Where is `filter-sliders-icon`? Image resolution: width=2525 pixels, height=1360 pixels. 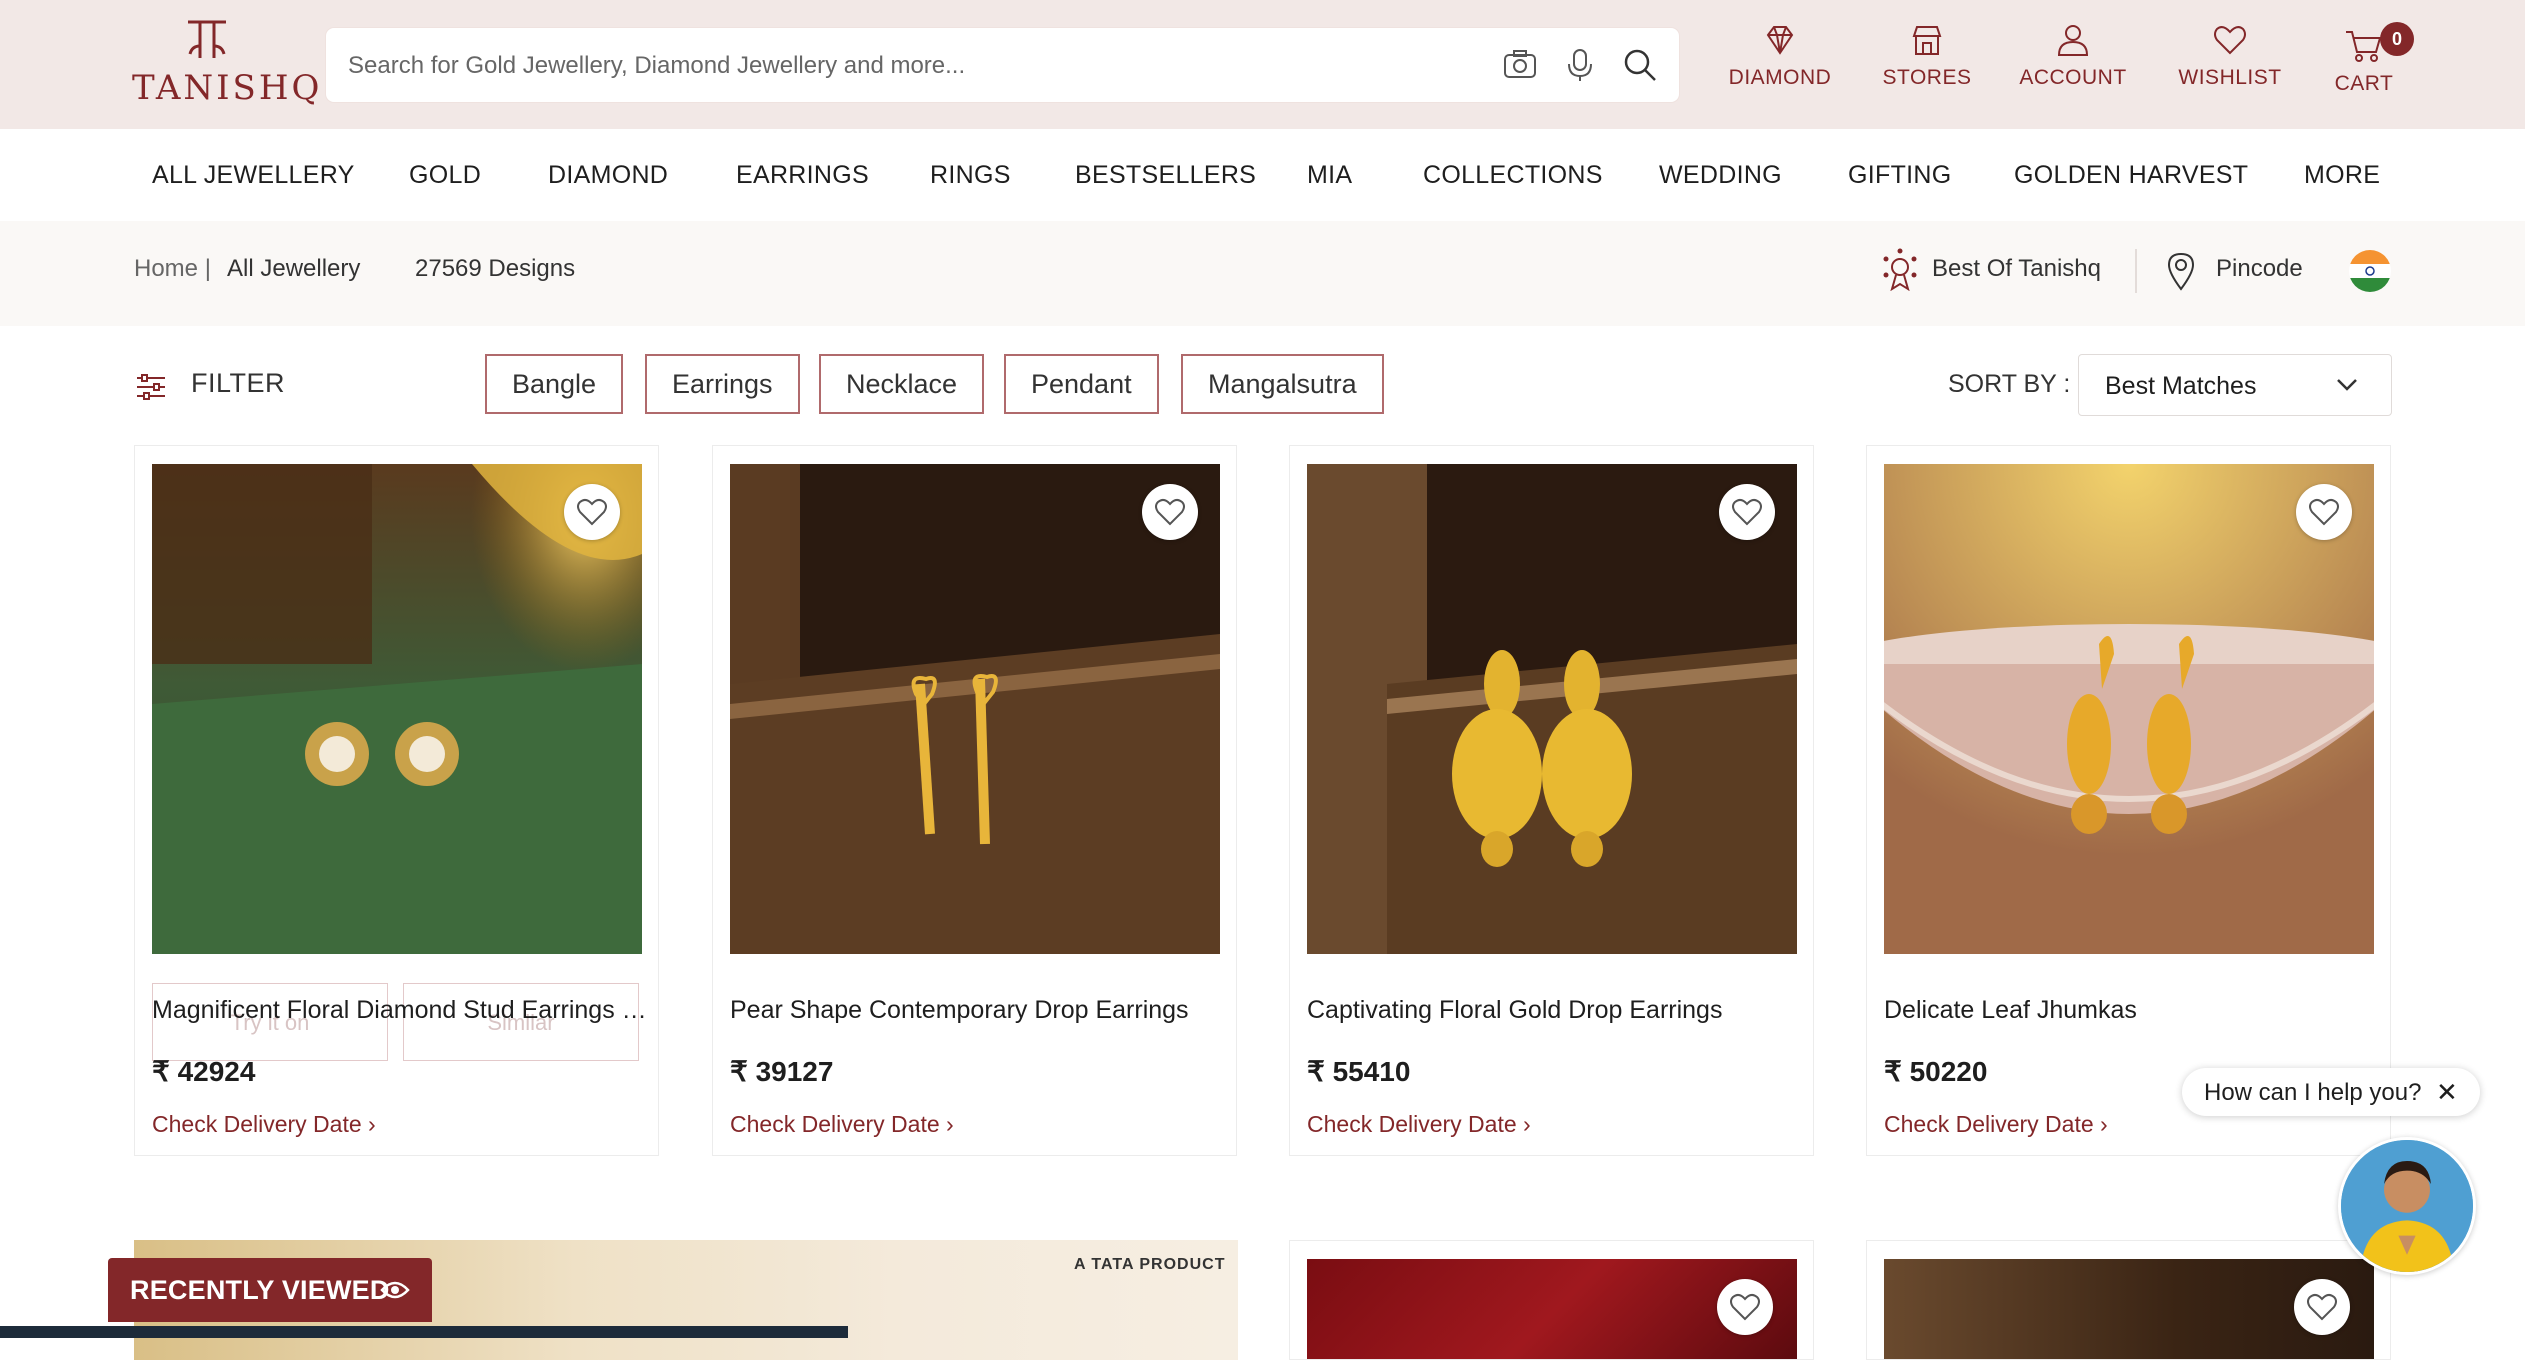 filter-sliders-icon is located at coordinates (151, 387).